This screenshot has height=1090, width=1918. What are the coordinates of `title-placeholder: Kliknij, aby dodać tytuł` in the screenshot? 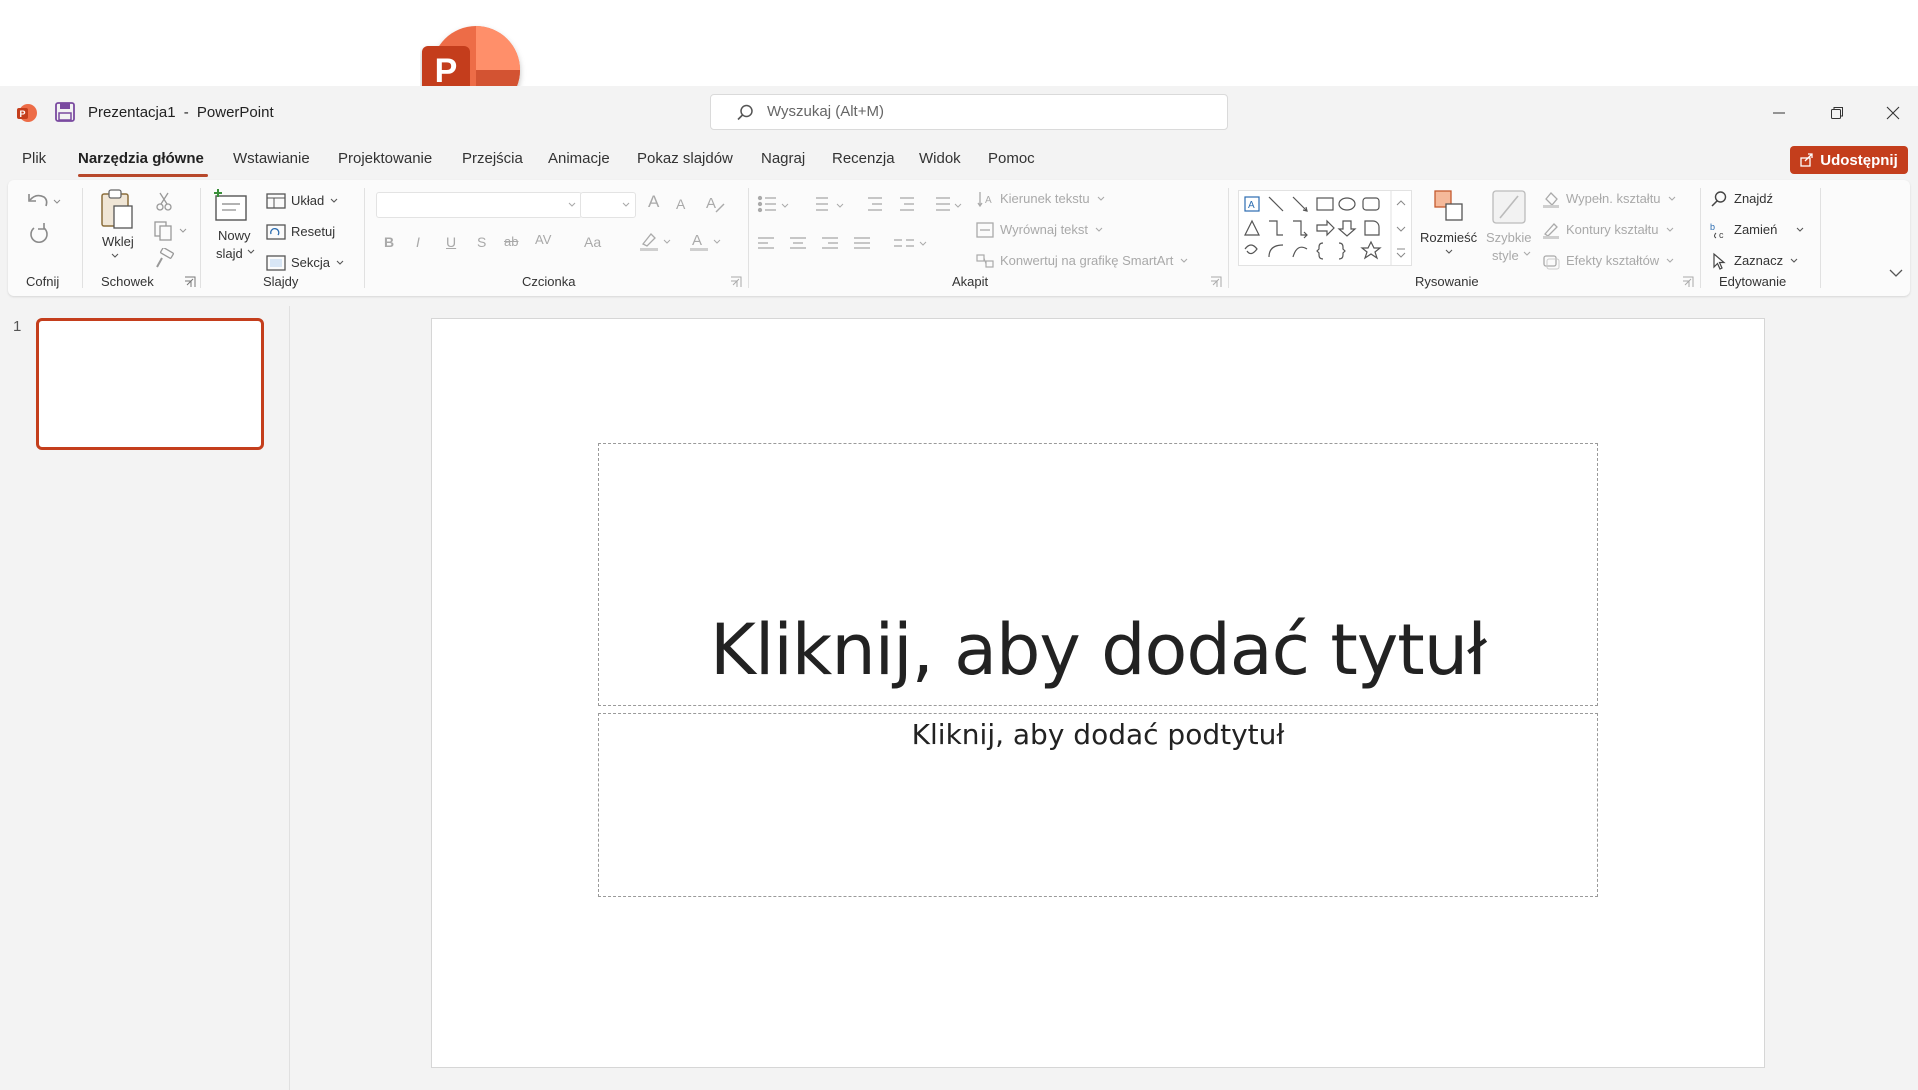 It's located at (1098, 574).